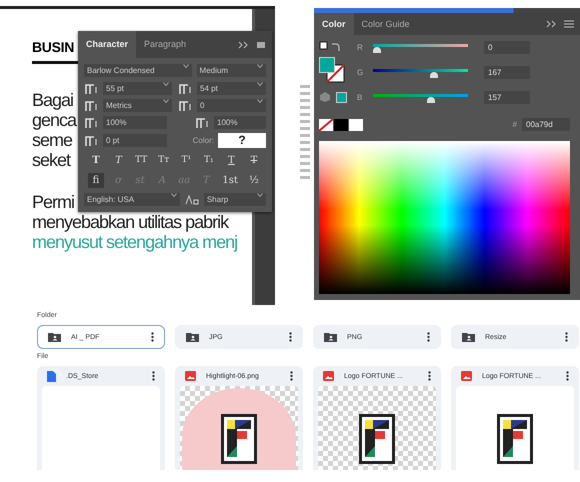 The width and height of the screenshot is (580, 482). I want to click on document-text: menyebabkan utilitas pabrik, so click(130, 222).